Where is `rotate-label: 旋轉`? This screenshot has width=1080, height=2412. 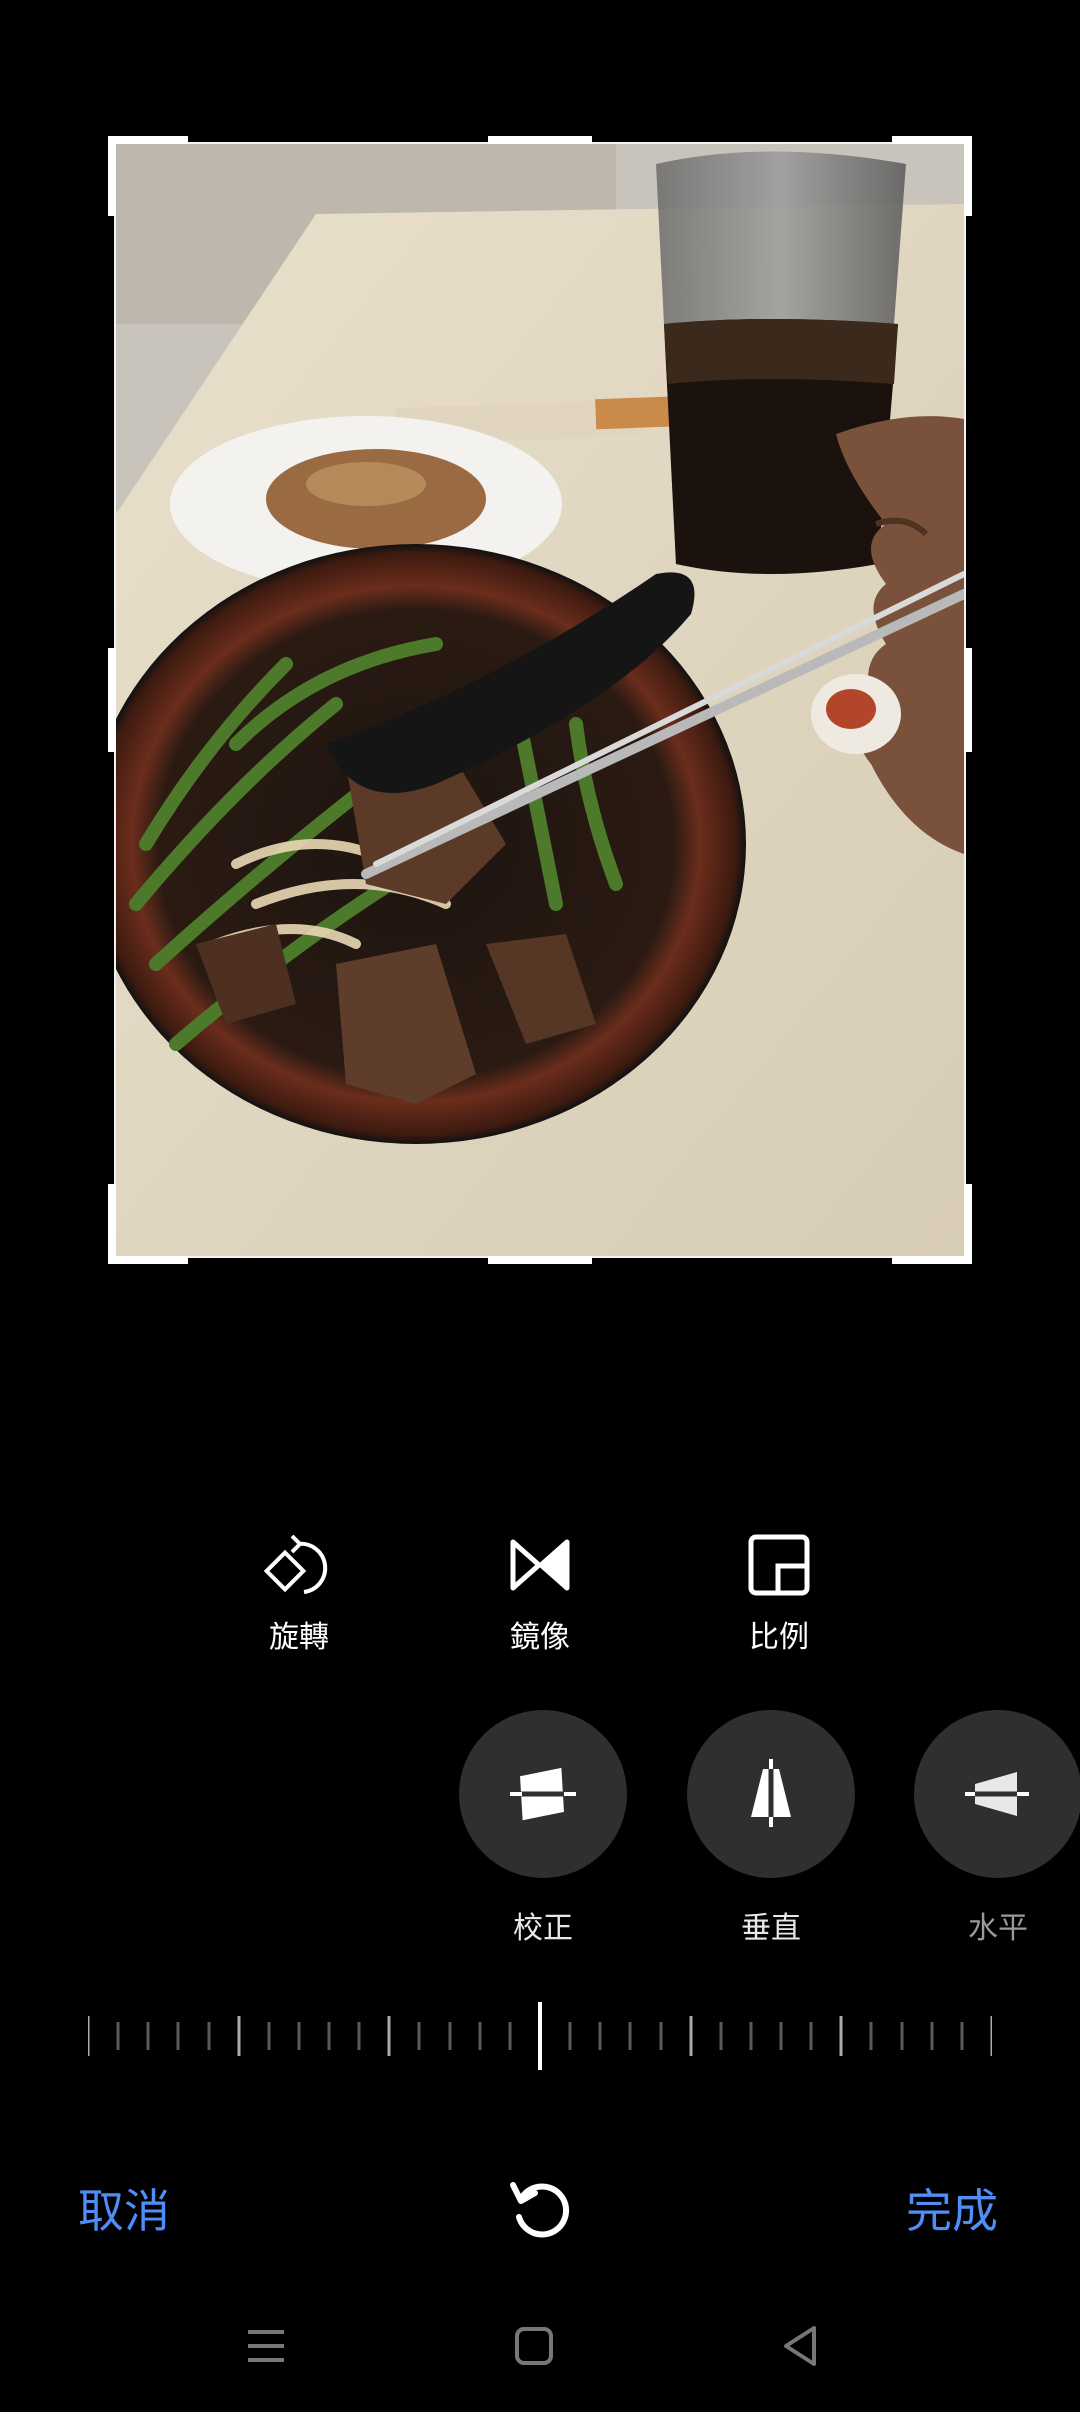 rotate-label: 旋轉 is located at coordinates (299, 1637).